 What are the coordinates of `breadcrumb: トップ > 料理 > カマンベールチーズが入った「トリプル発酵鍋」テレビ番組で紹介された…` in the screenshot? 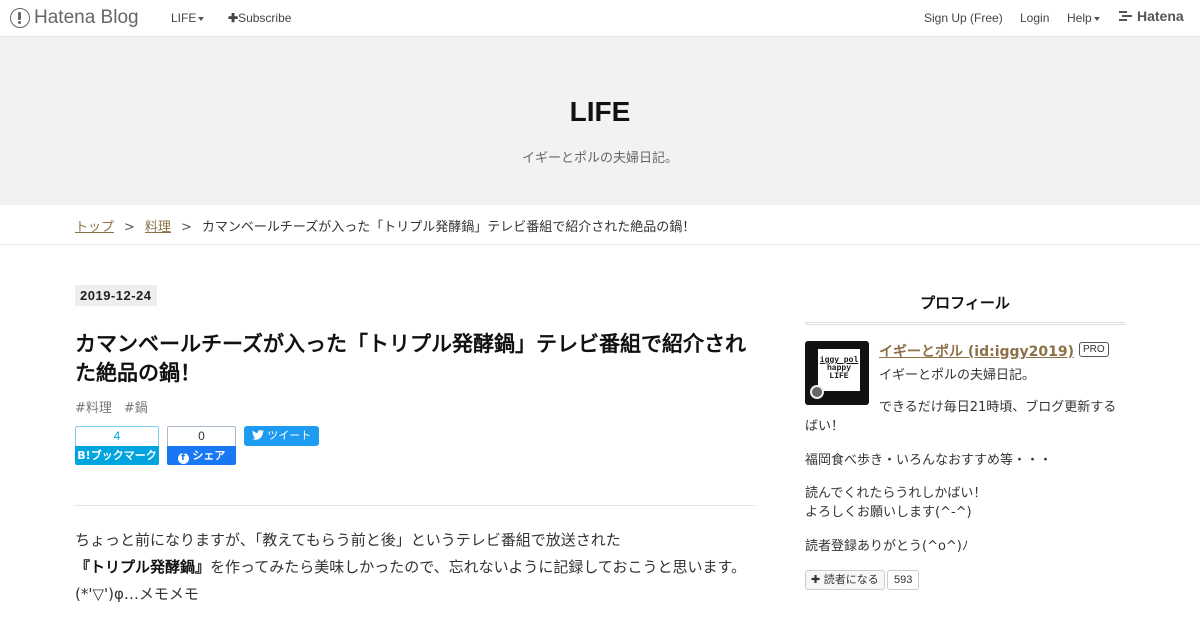 It's located at (600, 225).